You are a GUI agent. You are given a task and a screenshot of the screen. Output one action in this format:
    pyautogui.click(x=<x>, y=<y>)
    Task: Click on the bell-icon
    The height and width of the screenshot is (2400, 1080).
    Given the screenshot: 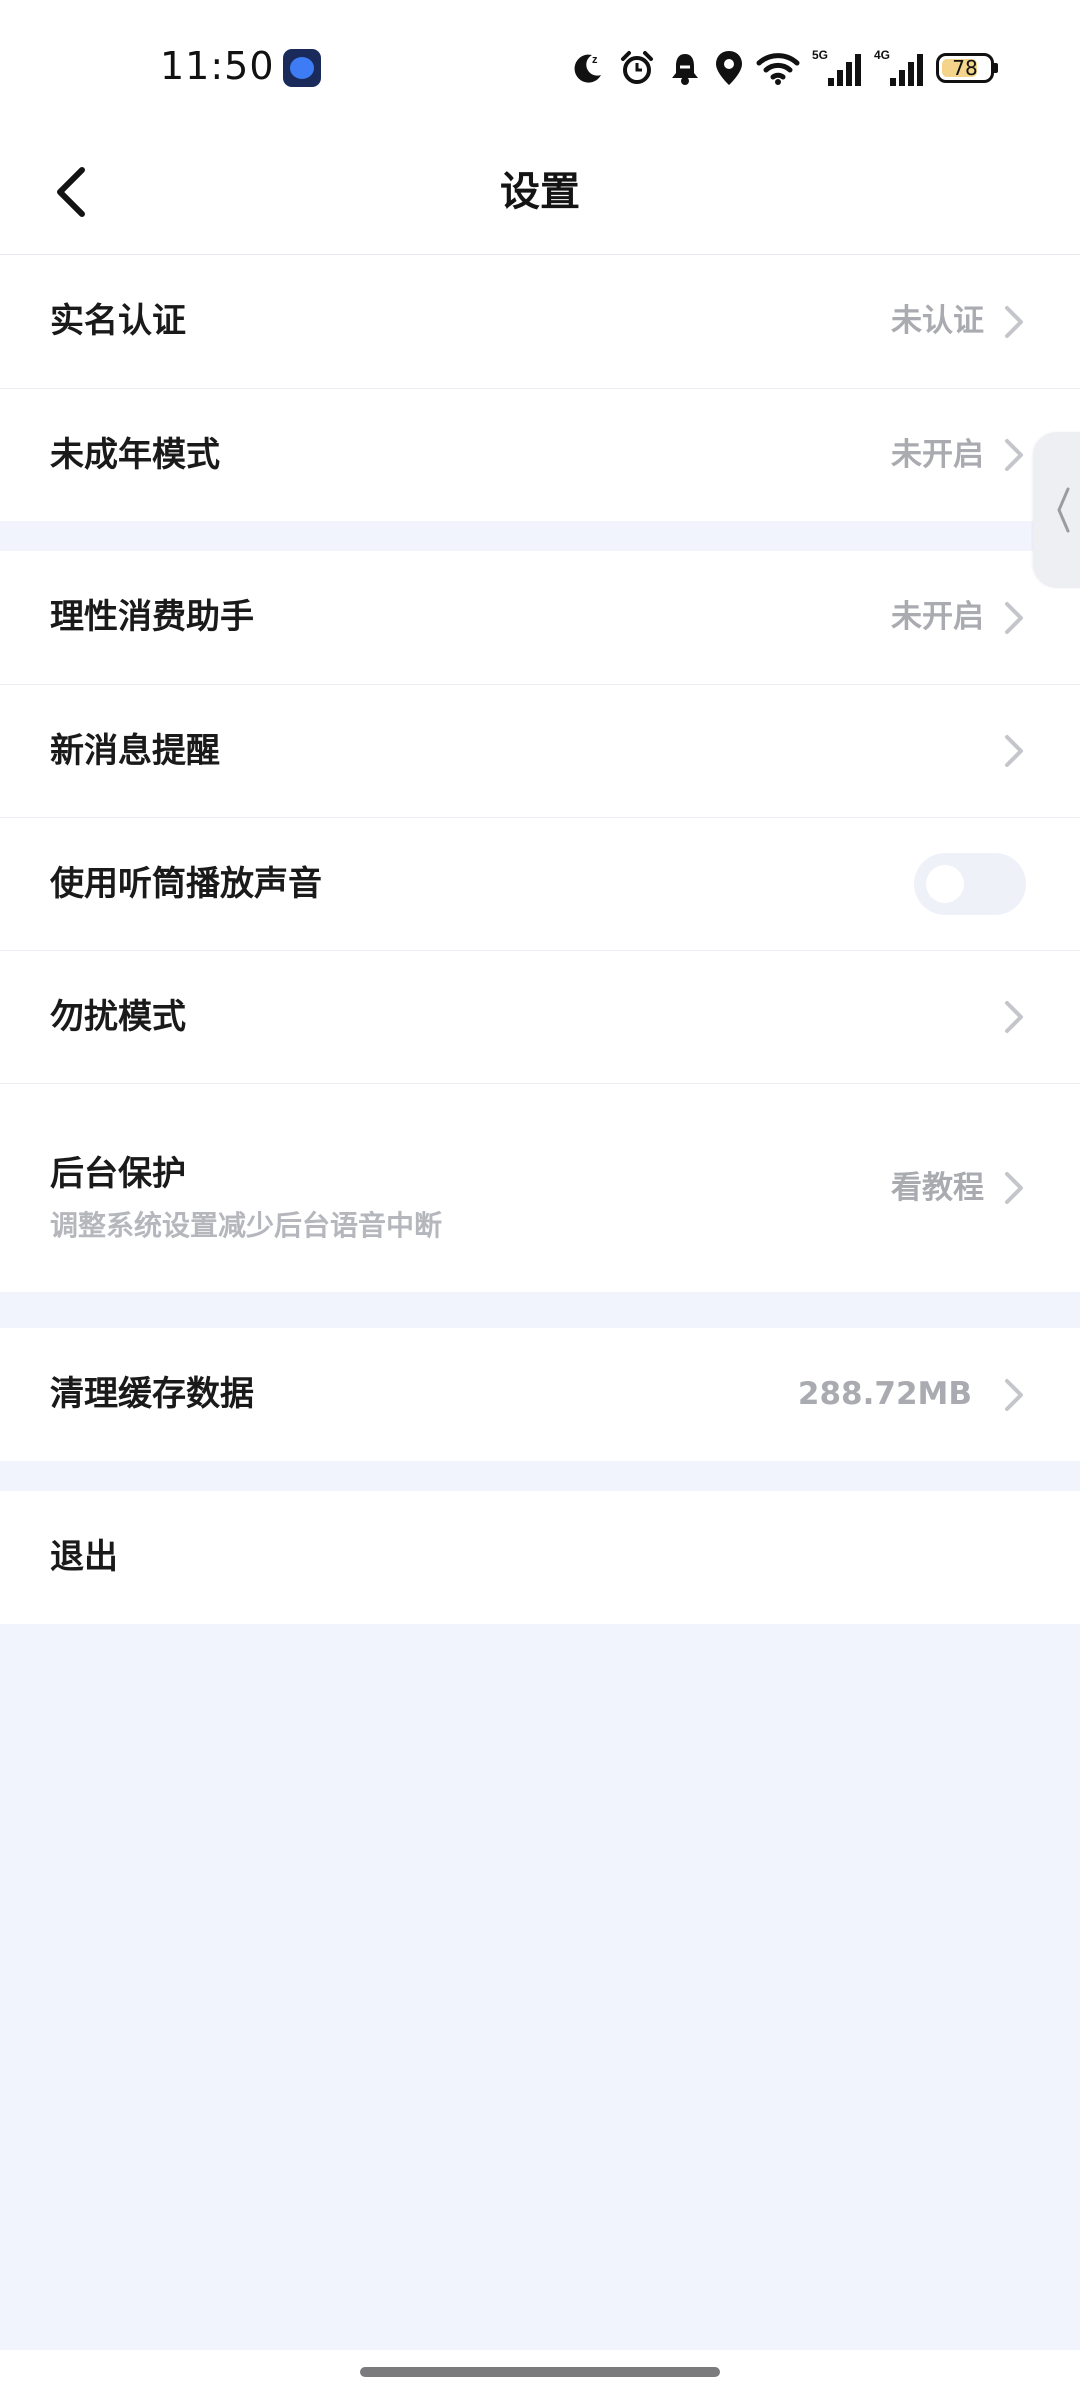 What is the action you would take?
    pyautogui.click(x=685, y=69)
    